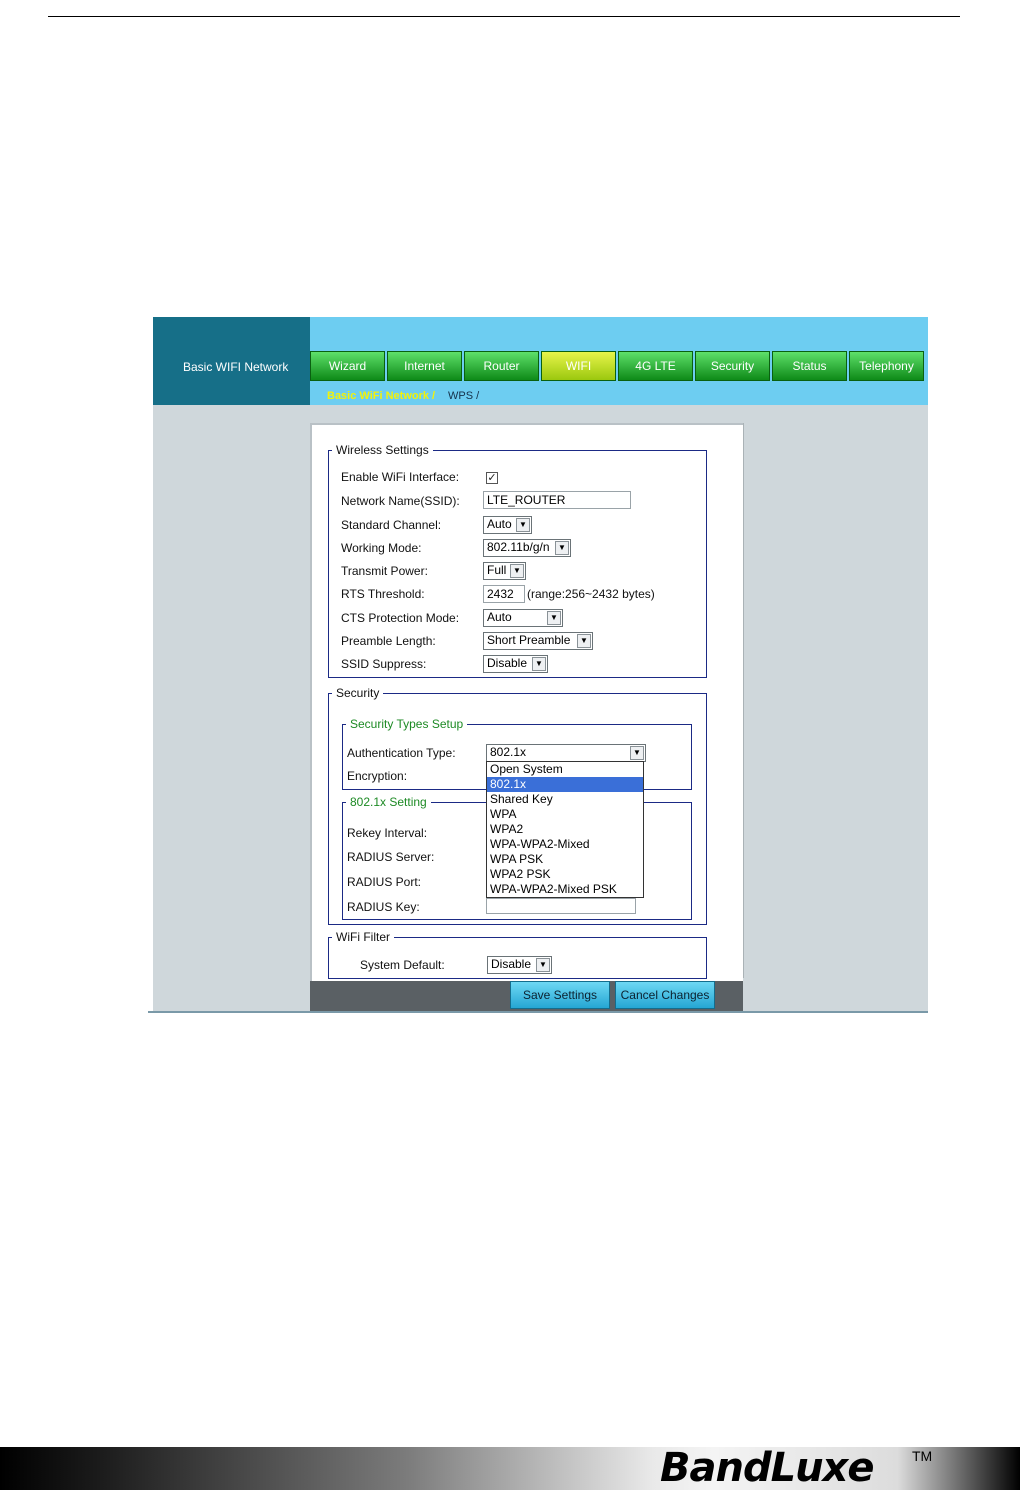 The image size is (1020, 1491). I want to click on mode-select: 802.11b/g/n ▼, so click(527, 548).